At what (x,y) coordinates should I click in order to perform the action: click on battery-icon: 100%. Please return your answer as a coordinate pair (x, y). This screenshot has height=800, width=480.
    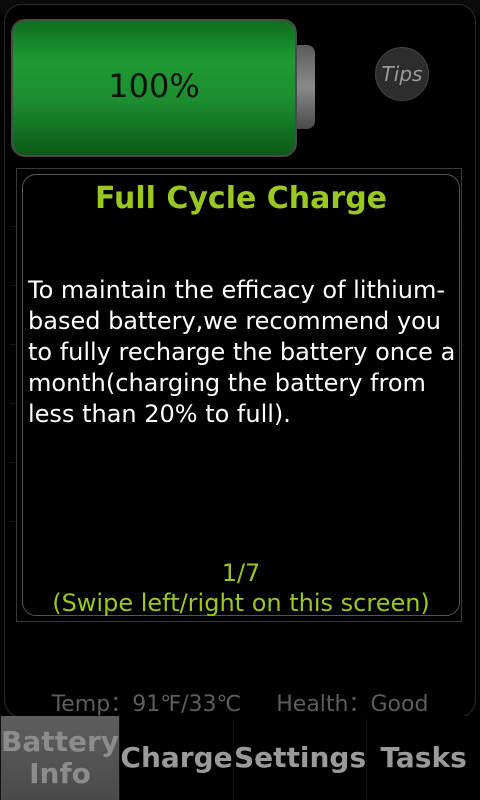
    Looking at the image, I should click on (154, 88).